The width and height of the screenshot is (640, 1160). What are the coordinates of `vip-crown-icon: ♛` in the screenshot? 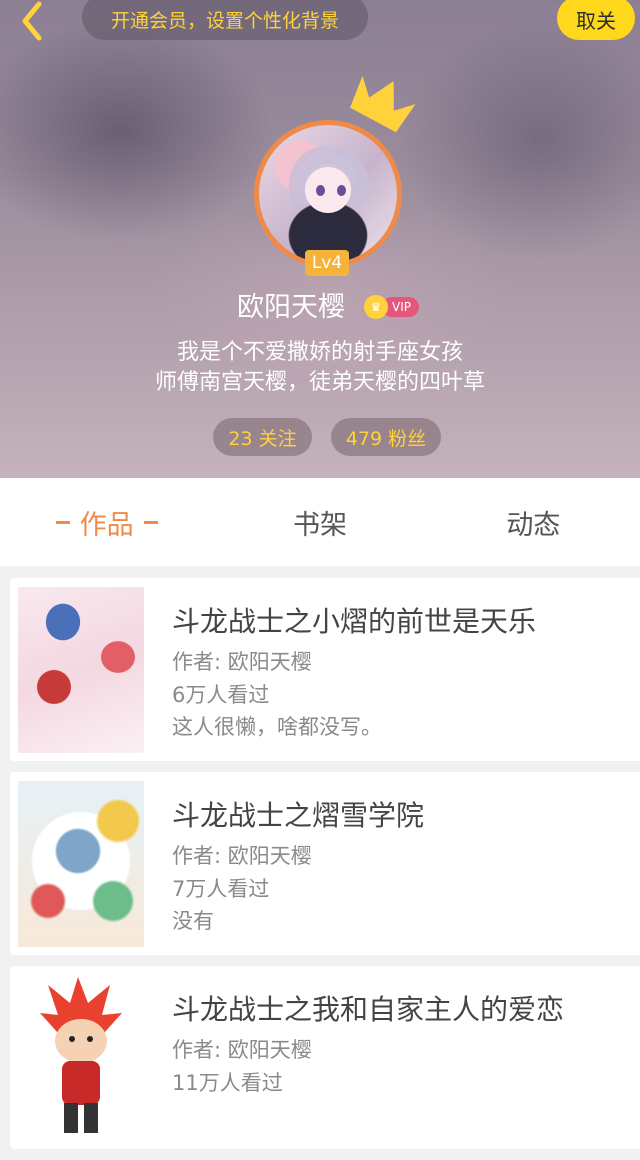 It's located at (376, 307).